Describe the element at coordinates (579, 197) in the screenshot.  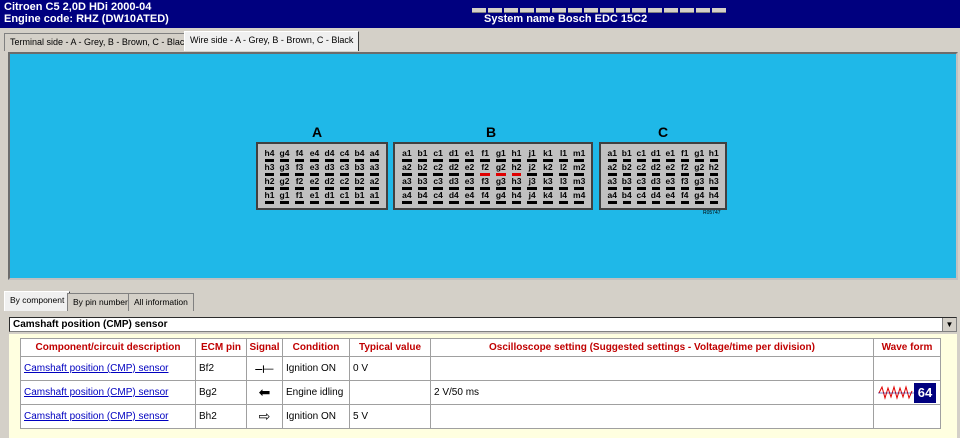
I see `pin-b-m4: m4` at that location.